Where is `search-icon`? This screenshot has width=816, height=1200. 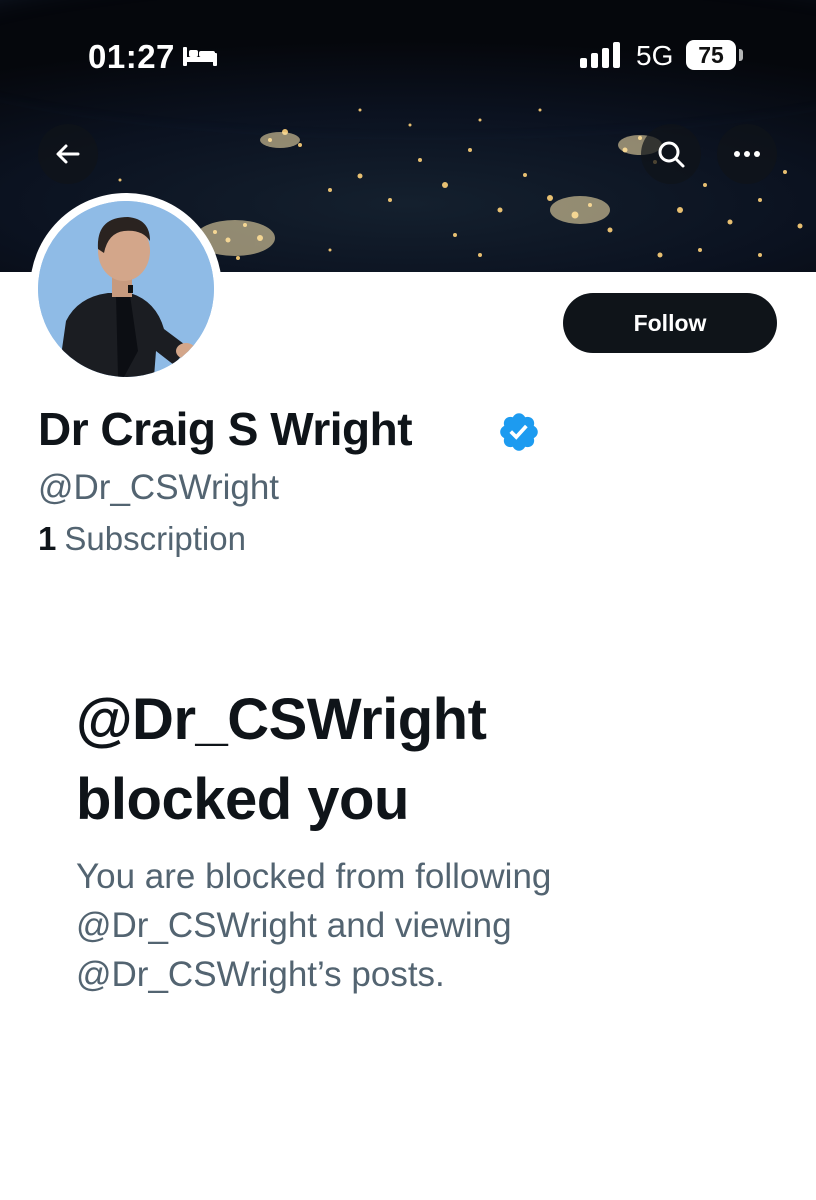
search-icon is located at coordinates (671, 154).